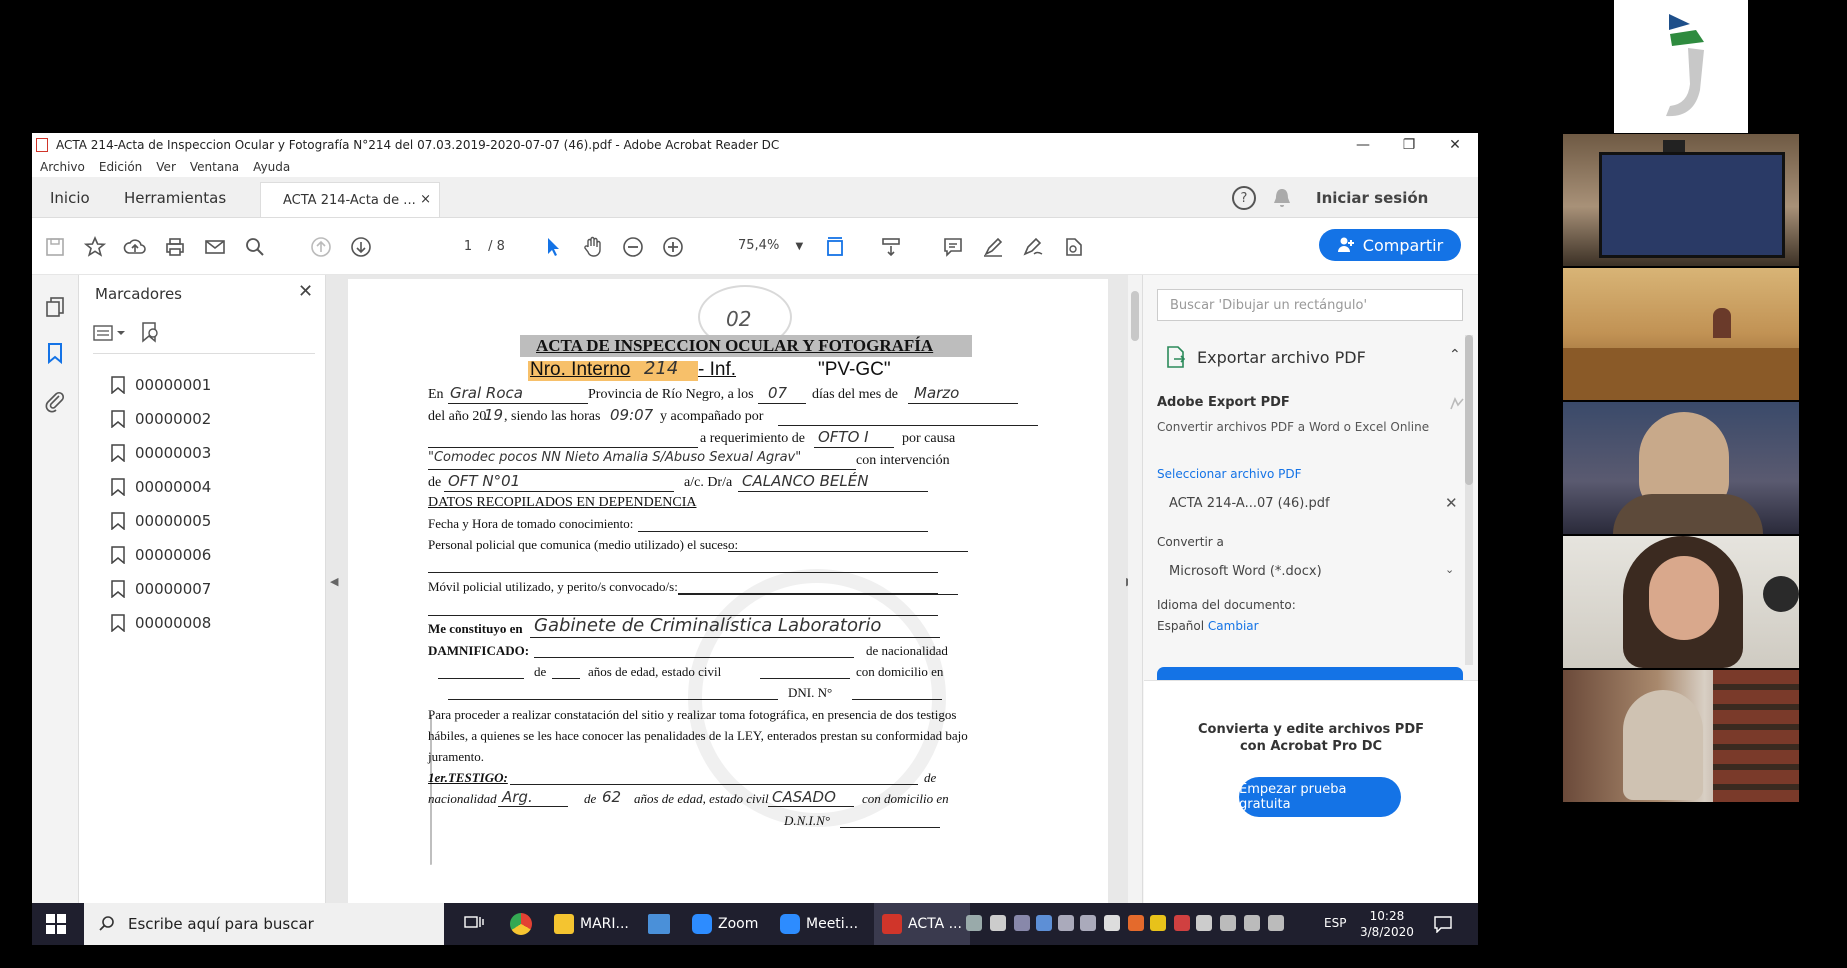 This screenshot has height=968, width=1847. What do you see at coordinates (135, 247) in the screenshot?
I see `upload-cloud-icon` at bounding box center [135, 247].